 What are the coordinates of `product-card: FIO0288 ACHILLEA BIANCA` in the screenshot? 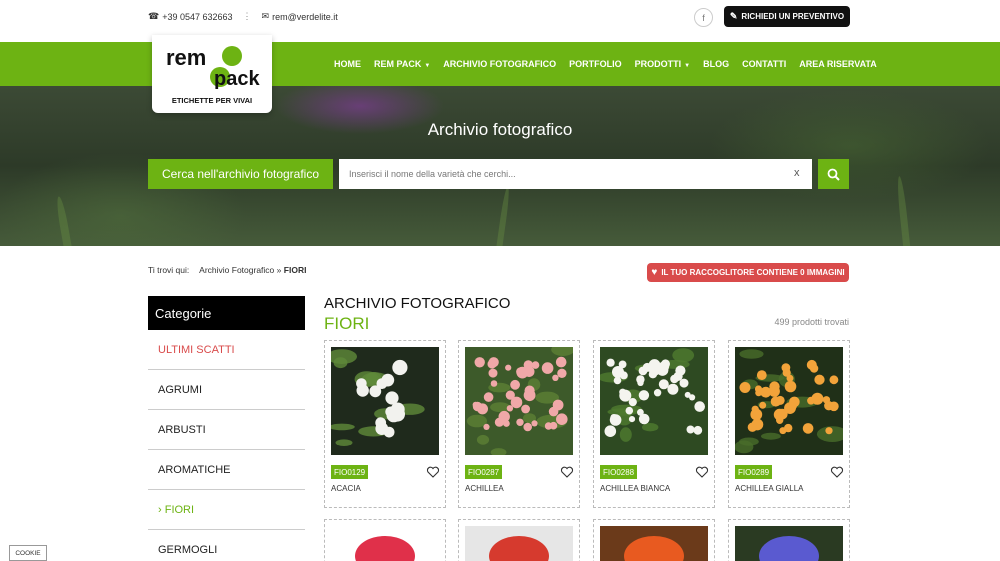 It's located at (654, 424).